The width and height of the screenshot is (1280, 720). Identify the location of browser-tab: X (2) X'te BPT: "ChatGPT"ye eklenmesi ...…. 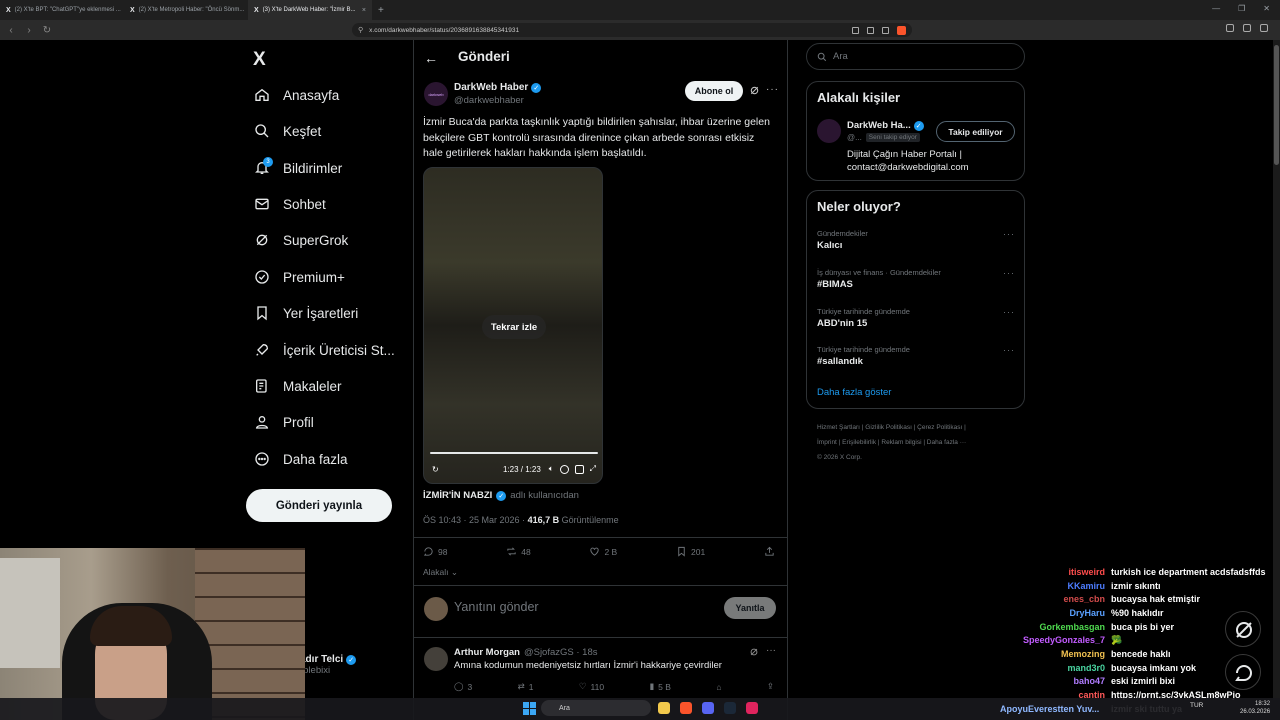
(62, 10).